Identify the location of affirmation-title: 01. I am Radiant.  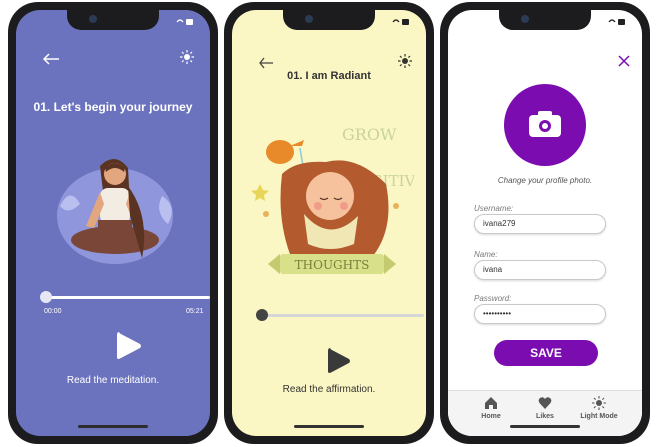
(329, 76).